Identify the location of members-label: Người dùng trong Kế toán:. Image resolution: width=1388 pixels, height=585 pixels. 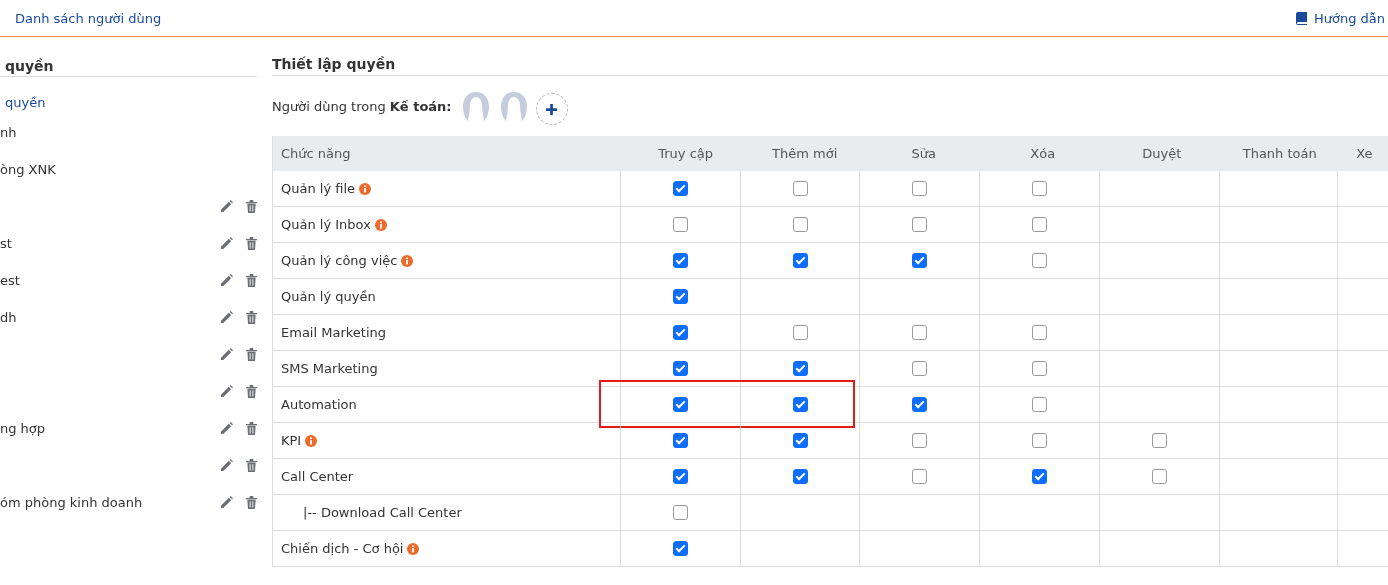
(362, 106).